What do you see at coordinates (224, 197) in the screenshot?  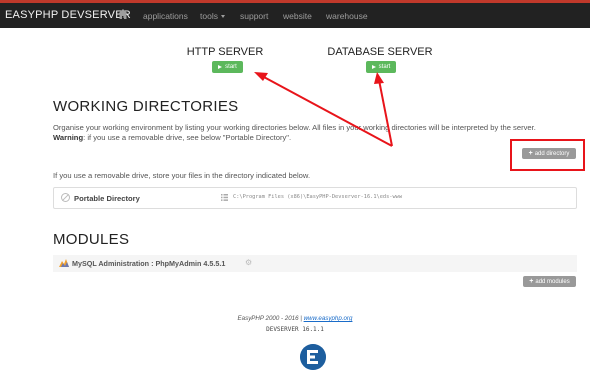 I see `list-icon` at bounding box center [224, 197].